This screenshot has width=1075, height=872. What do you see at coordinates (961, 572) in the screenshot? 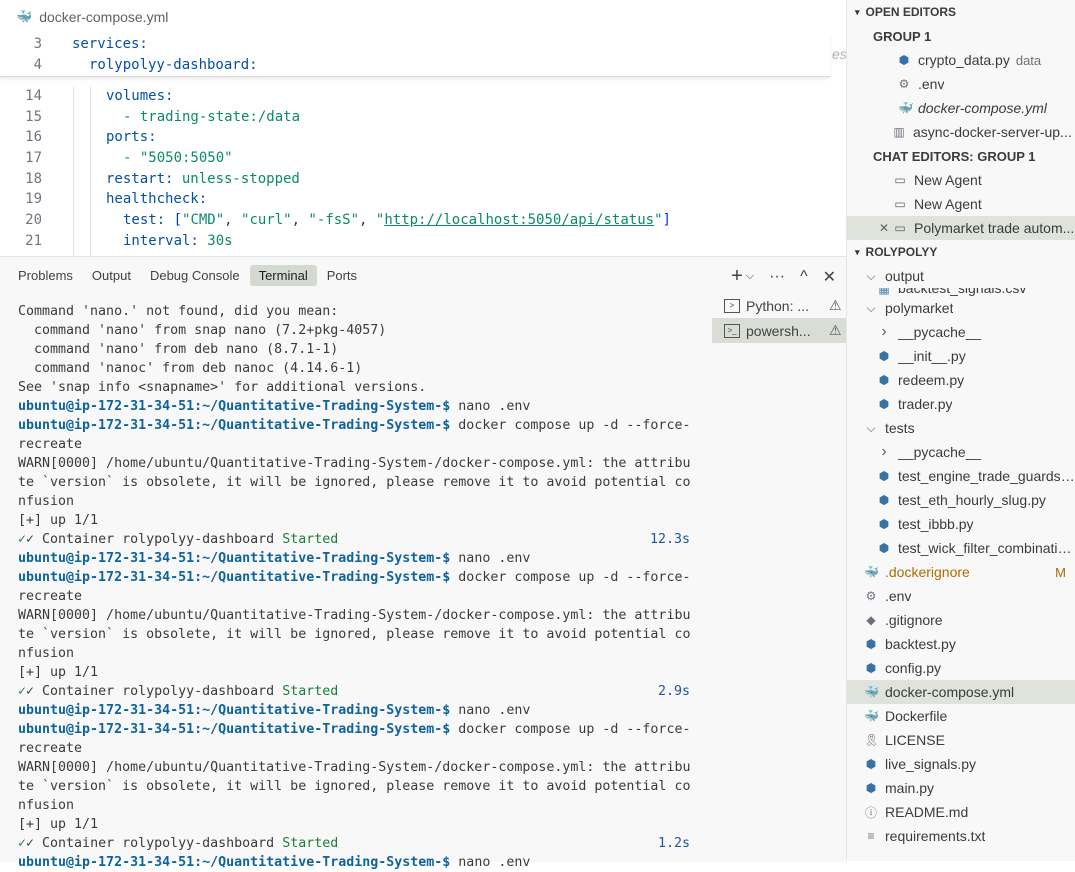
I see `tree-file: 🐳 .dockerignore M` at bounding box center [961, 572].